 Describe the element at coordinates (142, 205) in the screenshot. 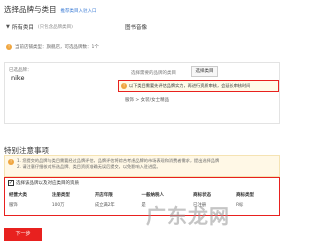

I see `table-row: 服饰 100万 成立满2年 是 已注册 R标` at that location.